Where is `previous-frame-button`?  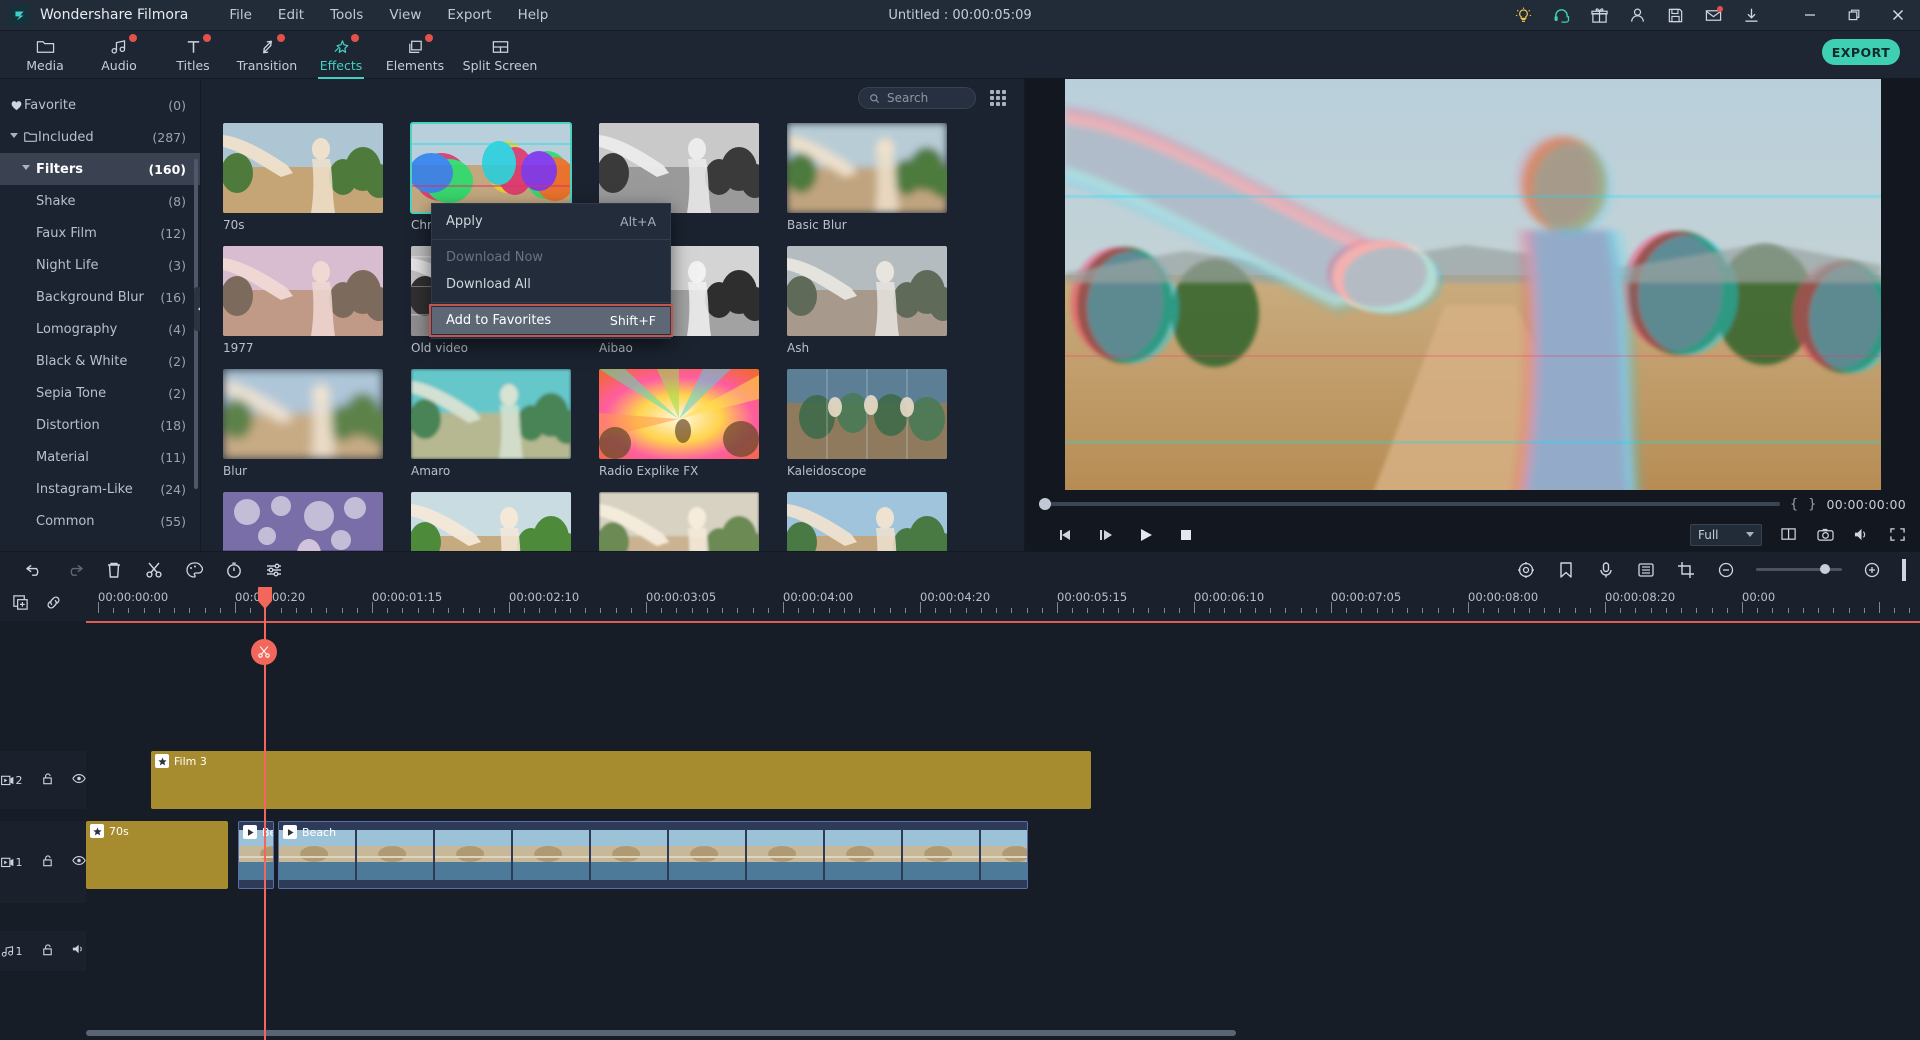 previous-frame-button is located at coordinates (1066, 535).